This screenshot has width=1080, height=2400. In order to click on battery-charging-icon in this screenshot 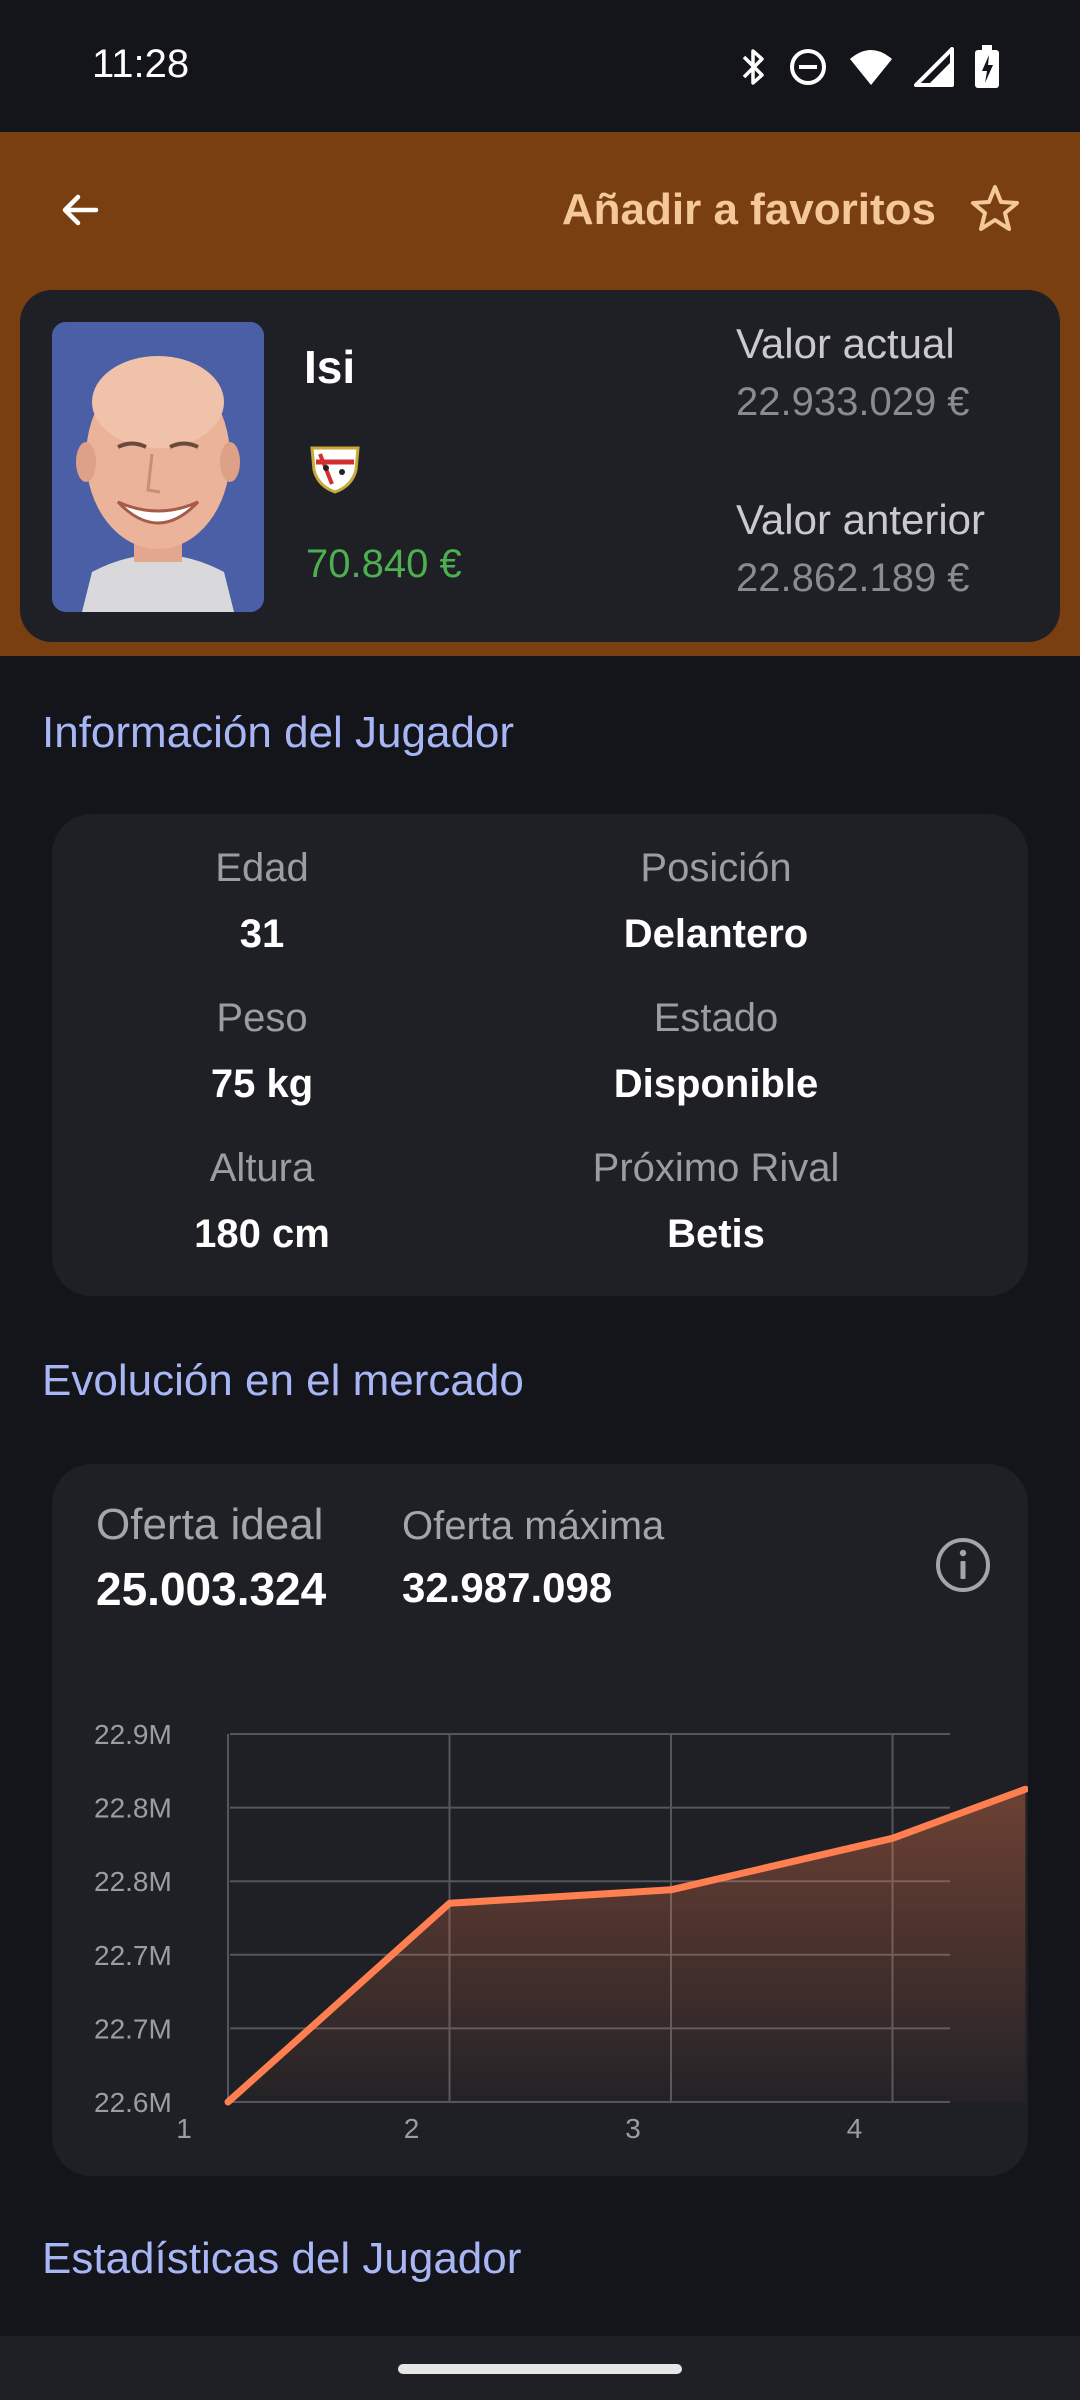, I will do `click(987, 67)`.